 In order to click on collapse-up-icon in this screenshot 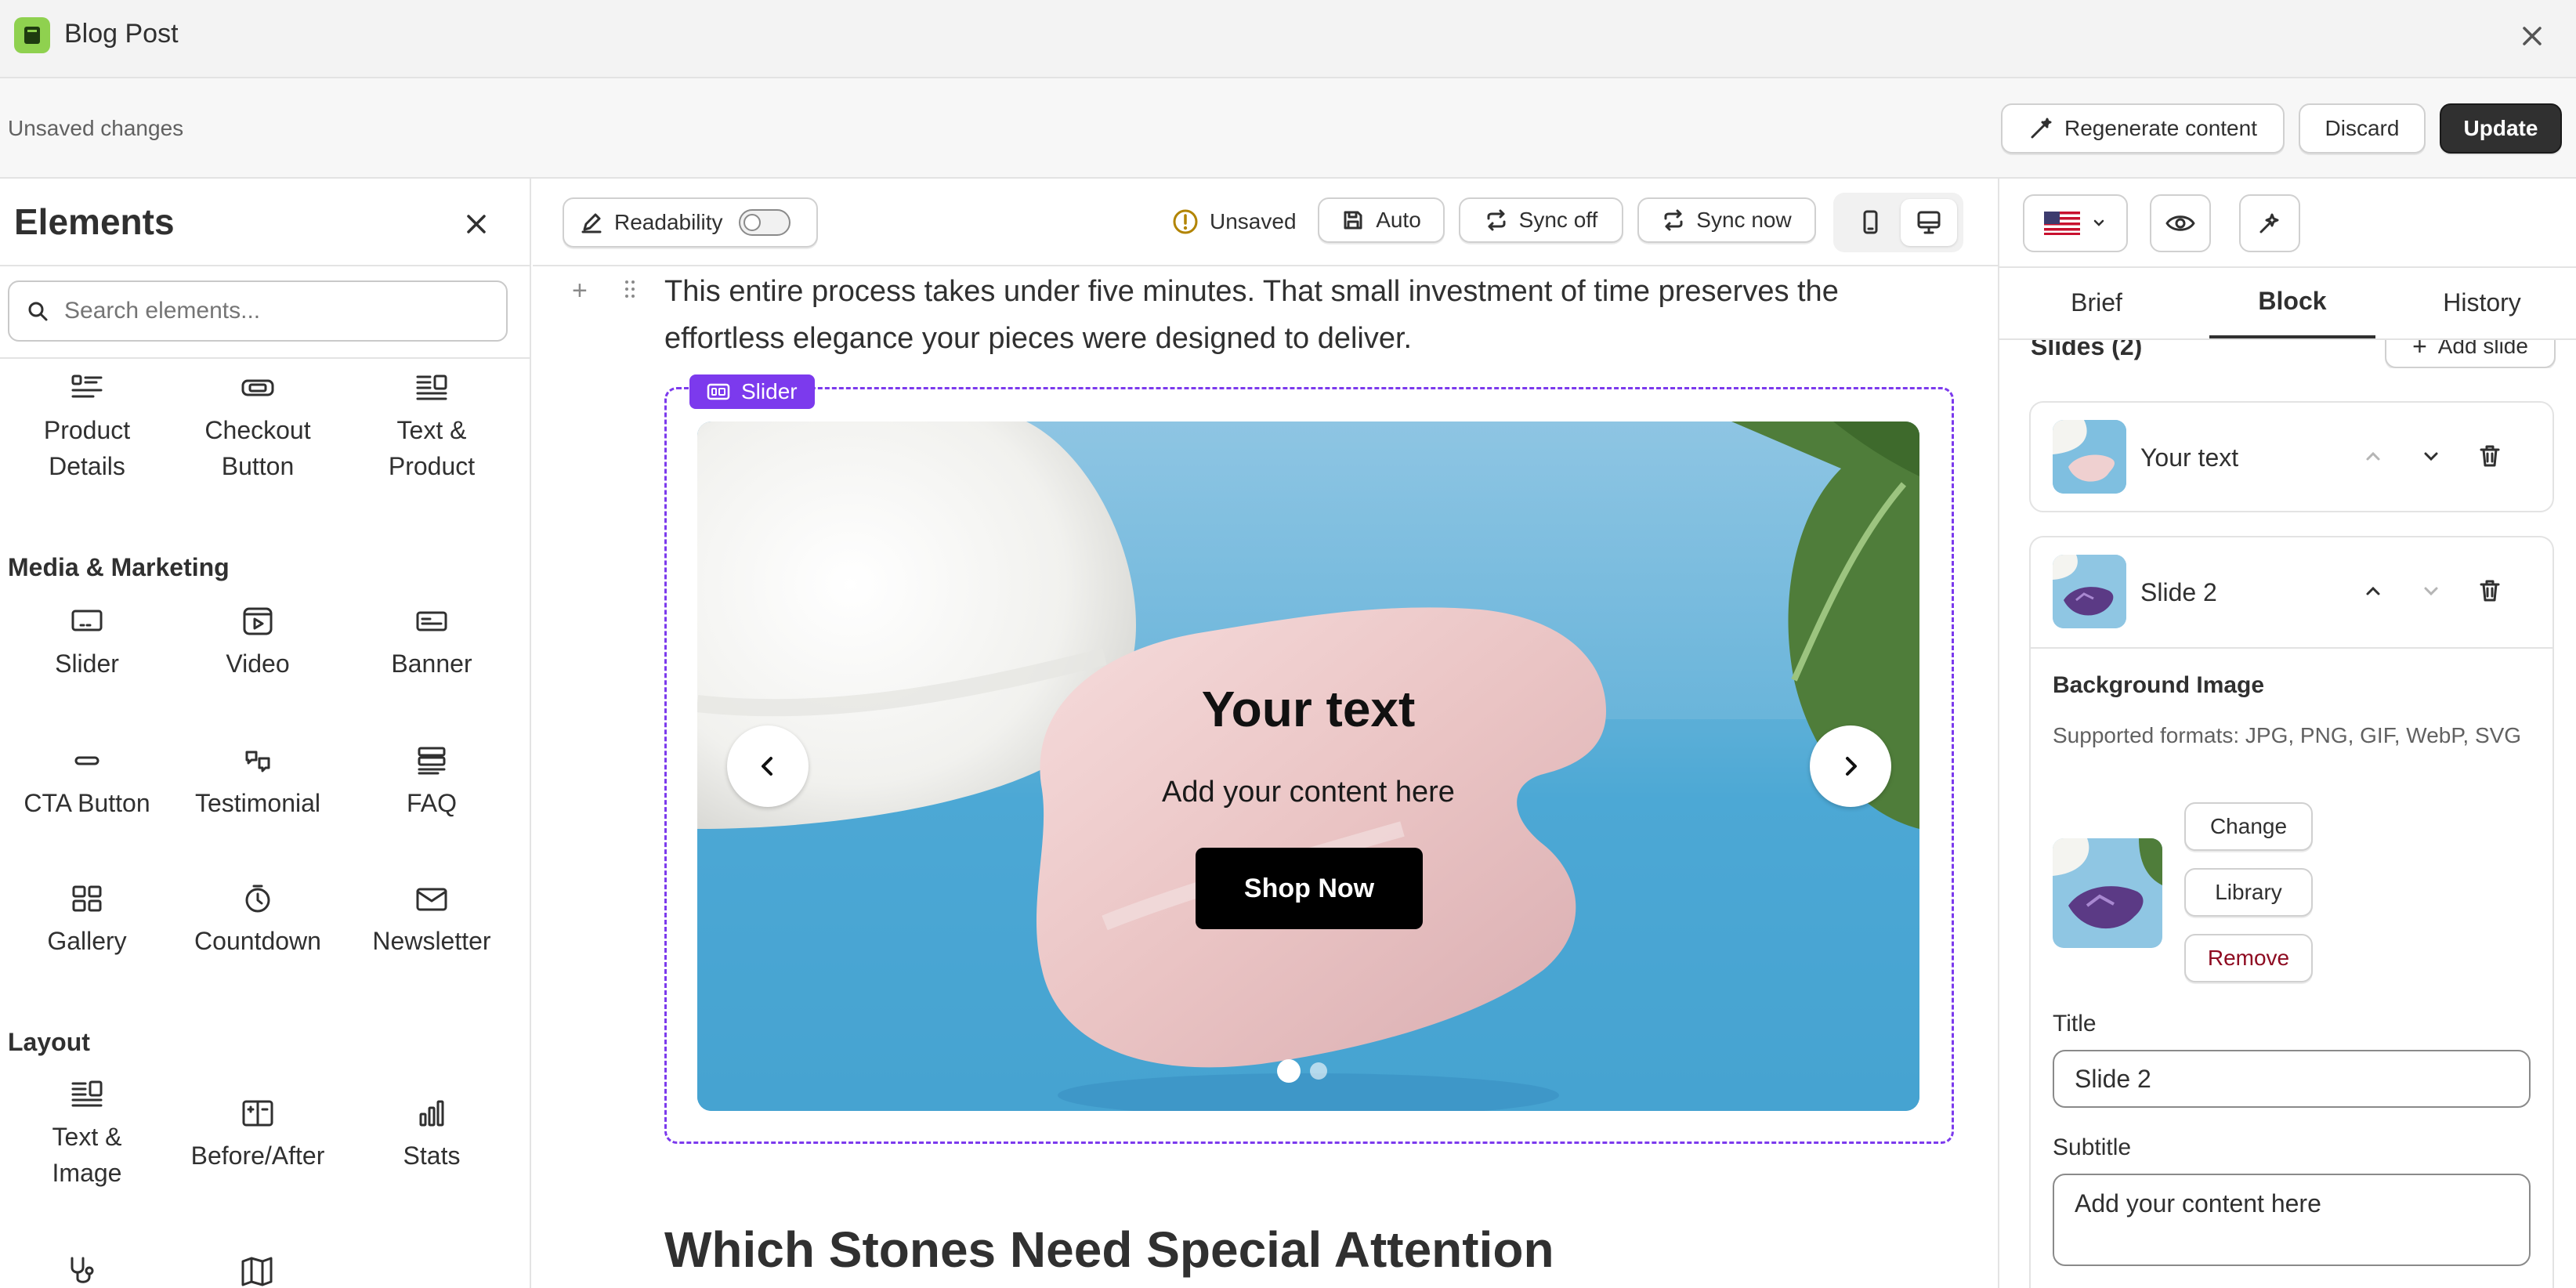, I will do `click(2373, 591)`.